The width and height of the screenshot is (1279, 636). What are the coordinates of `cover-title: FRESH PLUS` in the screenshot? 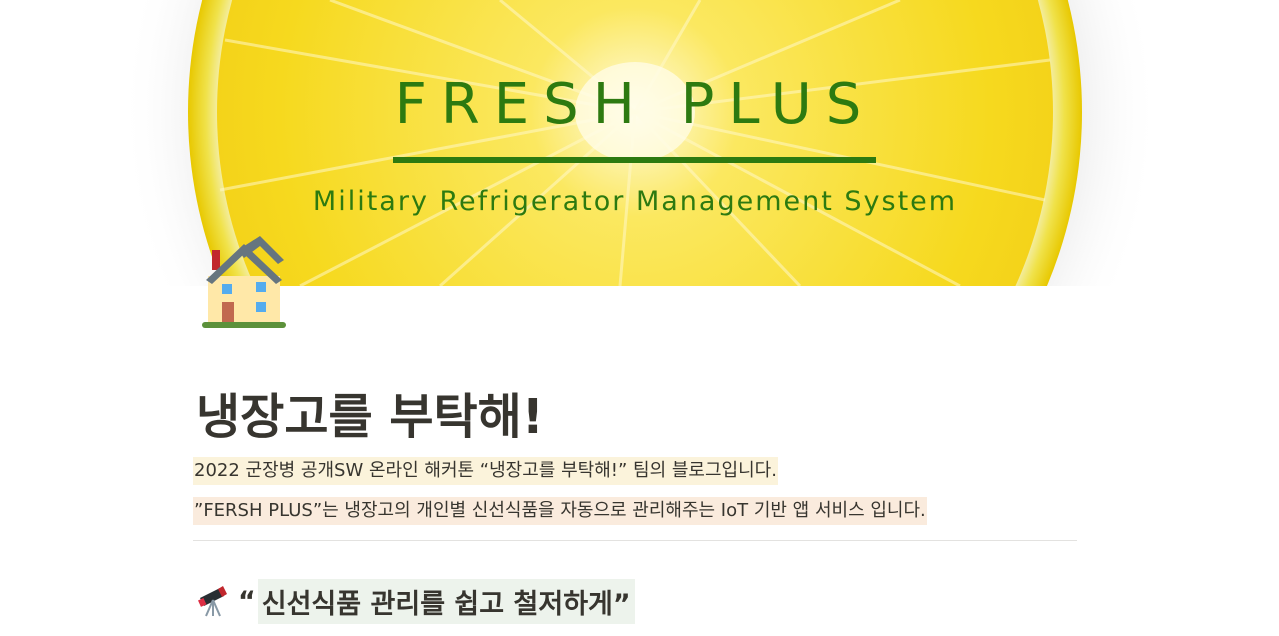 It's located at (635, 104).